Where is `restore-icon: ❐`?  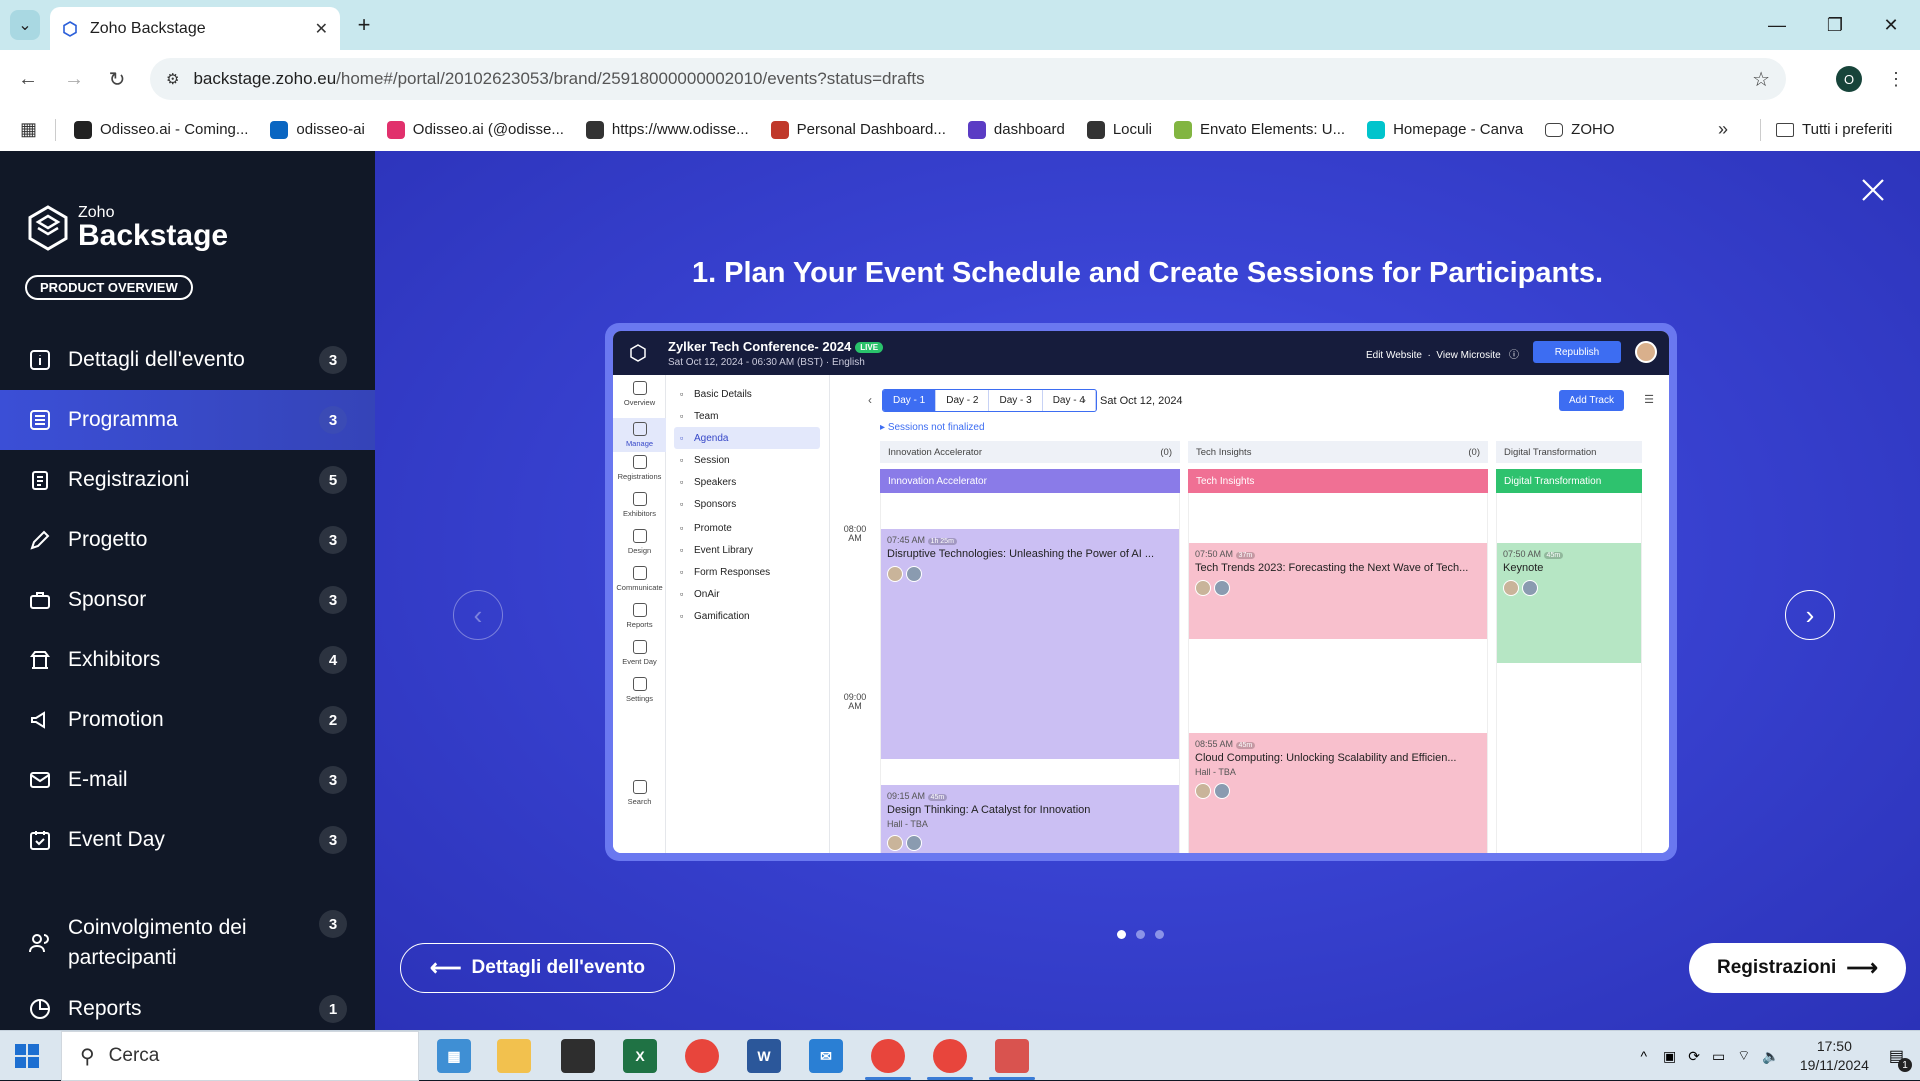
restore-icon: ❐ is located at coordinates (1835, 25).